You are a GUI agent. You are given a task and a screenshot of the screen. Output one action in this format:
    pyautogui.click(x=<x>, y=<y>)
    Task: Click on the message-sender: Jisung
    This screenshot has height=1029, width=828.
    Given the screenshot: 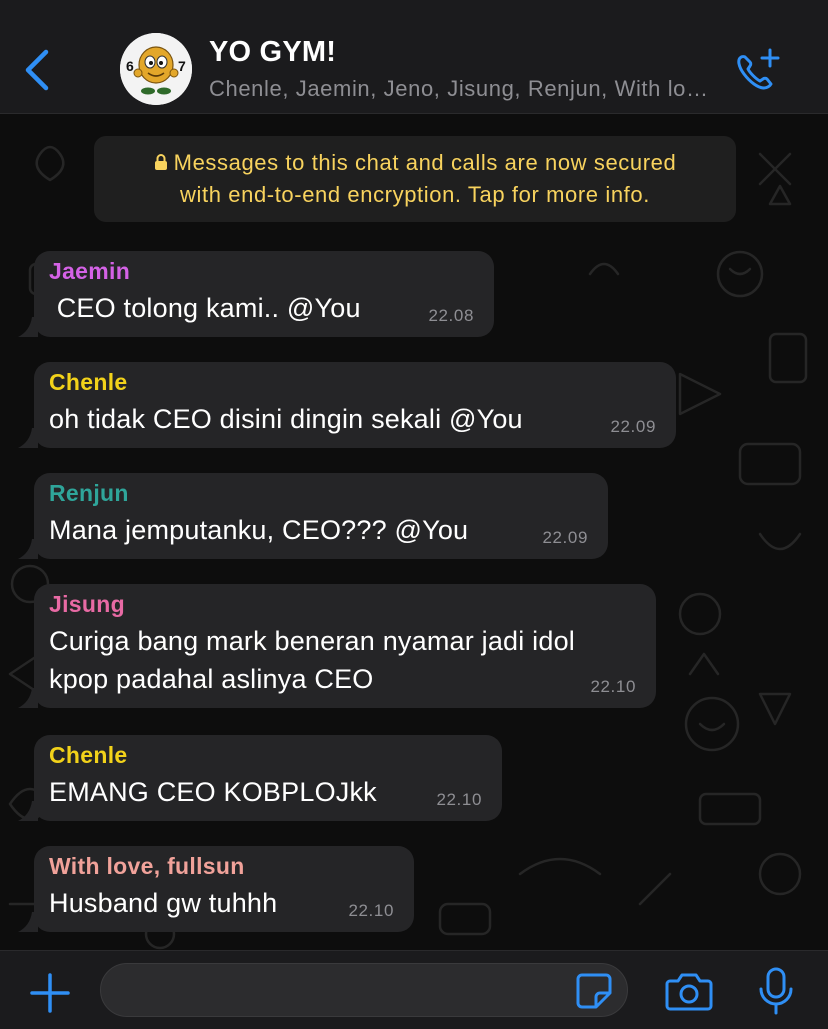 What is the action you would take?
    pyautogui.click(x=87, y=604)
    